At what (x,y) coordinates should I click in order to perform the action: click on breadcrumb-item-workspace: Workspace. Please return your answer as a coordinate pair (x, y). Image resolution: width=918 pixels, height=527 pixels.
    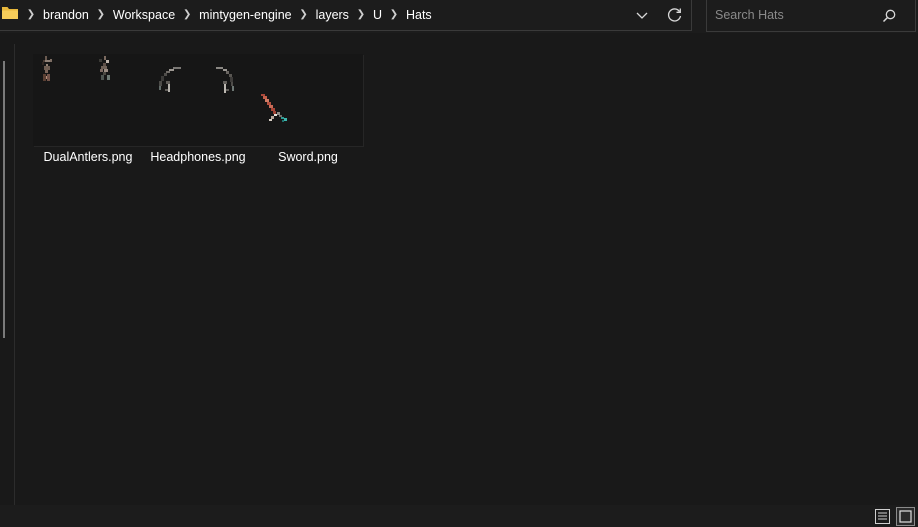
    Looking at the image, I should click on (144, 15).